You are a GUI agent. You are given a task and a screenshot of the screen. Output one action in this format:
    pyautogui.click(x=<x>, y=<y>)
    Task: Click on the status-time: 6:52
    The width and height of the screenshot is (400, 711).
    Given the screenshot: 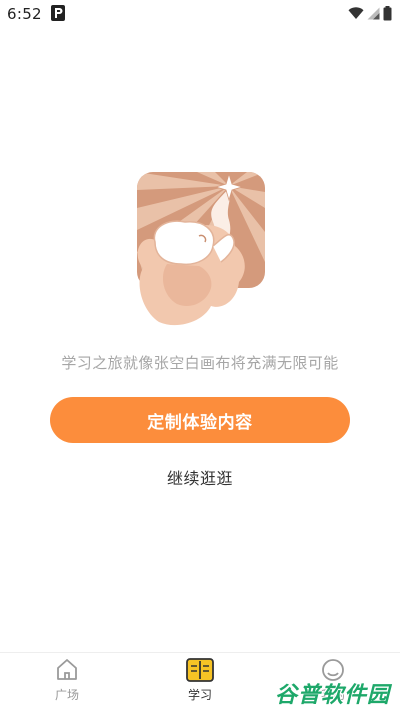 What is the action you would take?
    pyautogui.click(x=24, y=14)
    